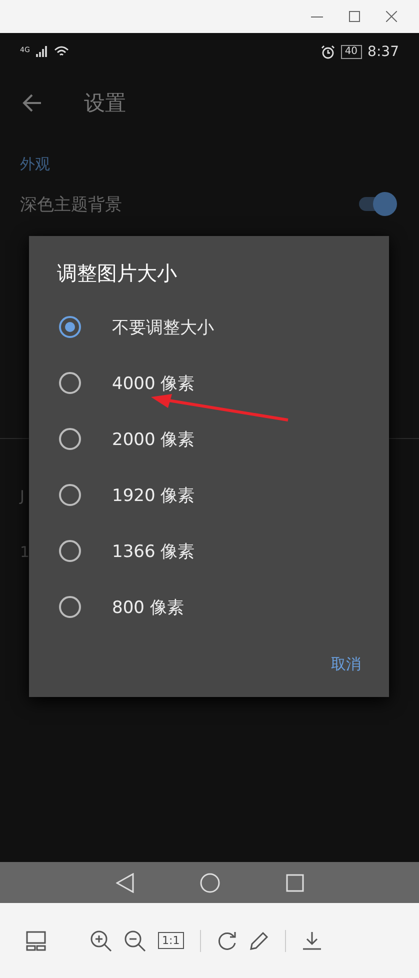 The width and height of the screenshot is (419, 978). I want to click on setting-text: J, so click(22, 496).